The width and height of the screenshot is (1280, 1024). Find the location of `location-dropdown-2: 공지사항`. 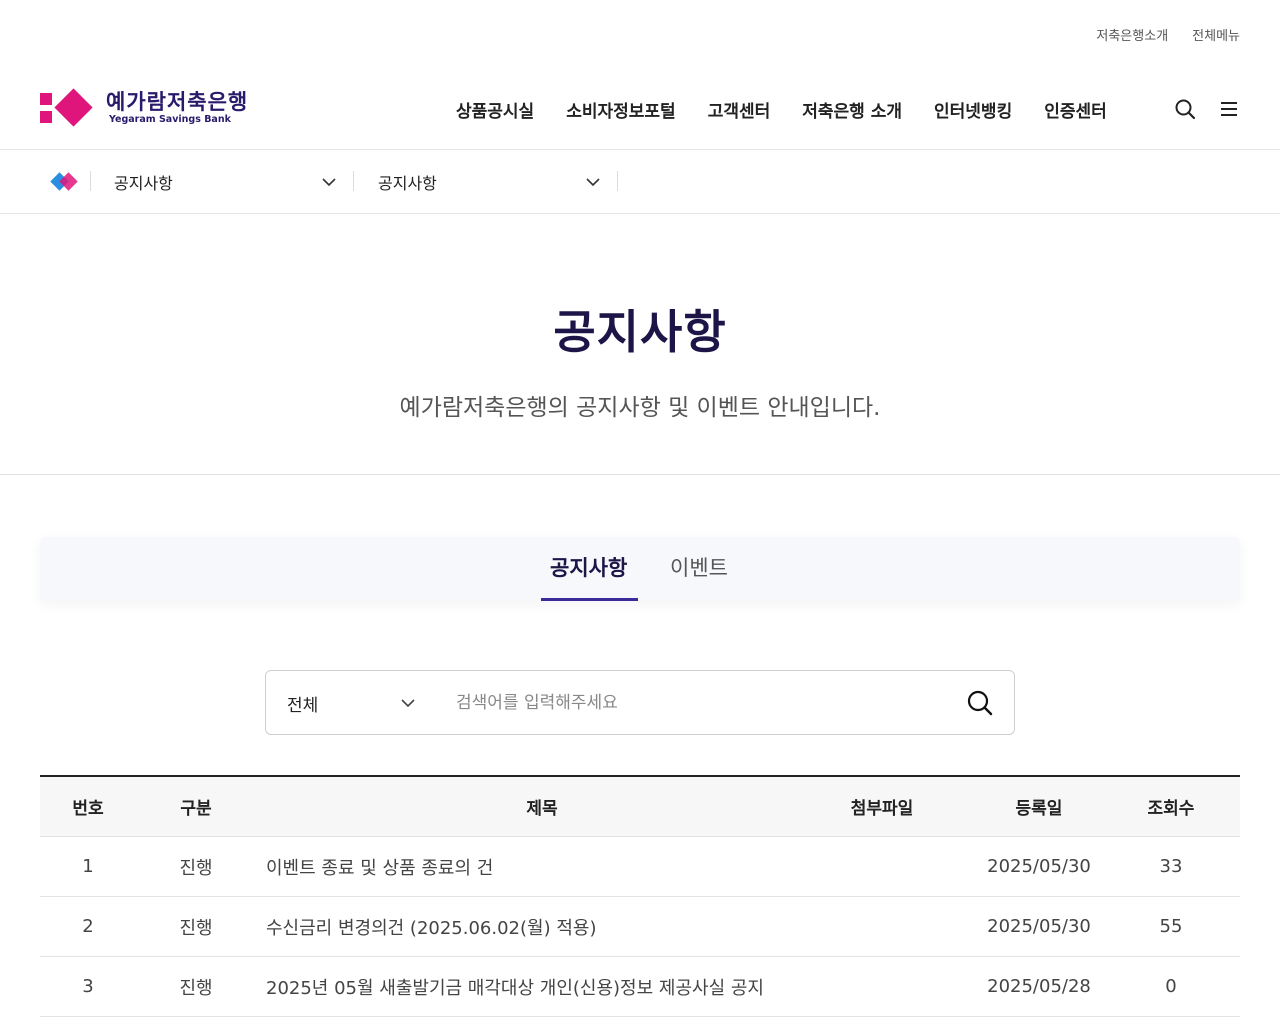

location-dropdown-2: 공지사항 is located at coordinates (489, 182).